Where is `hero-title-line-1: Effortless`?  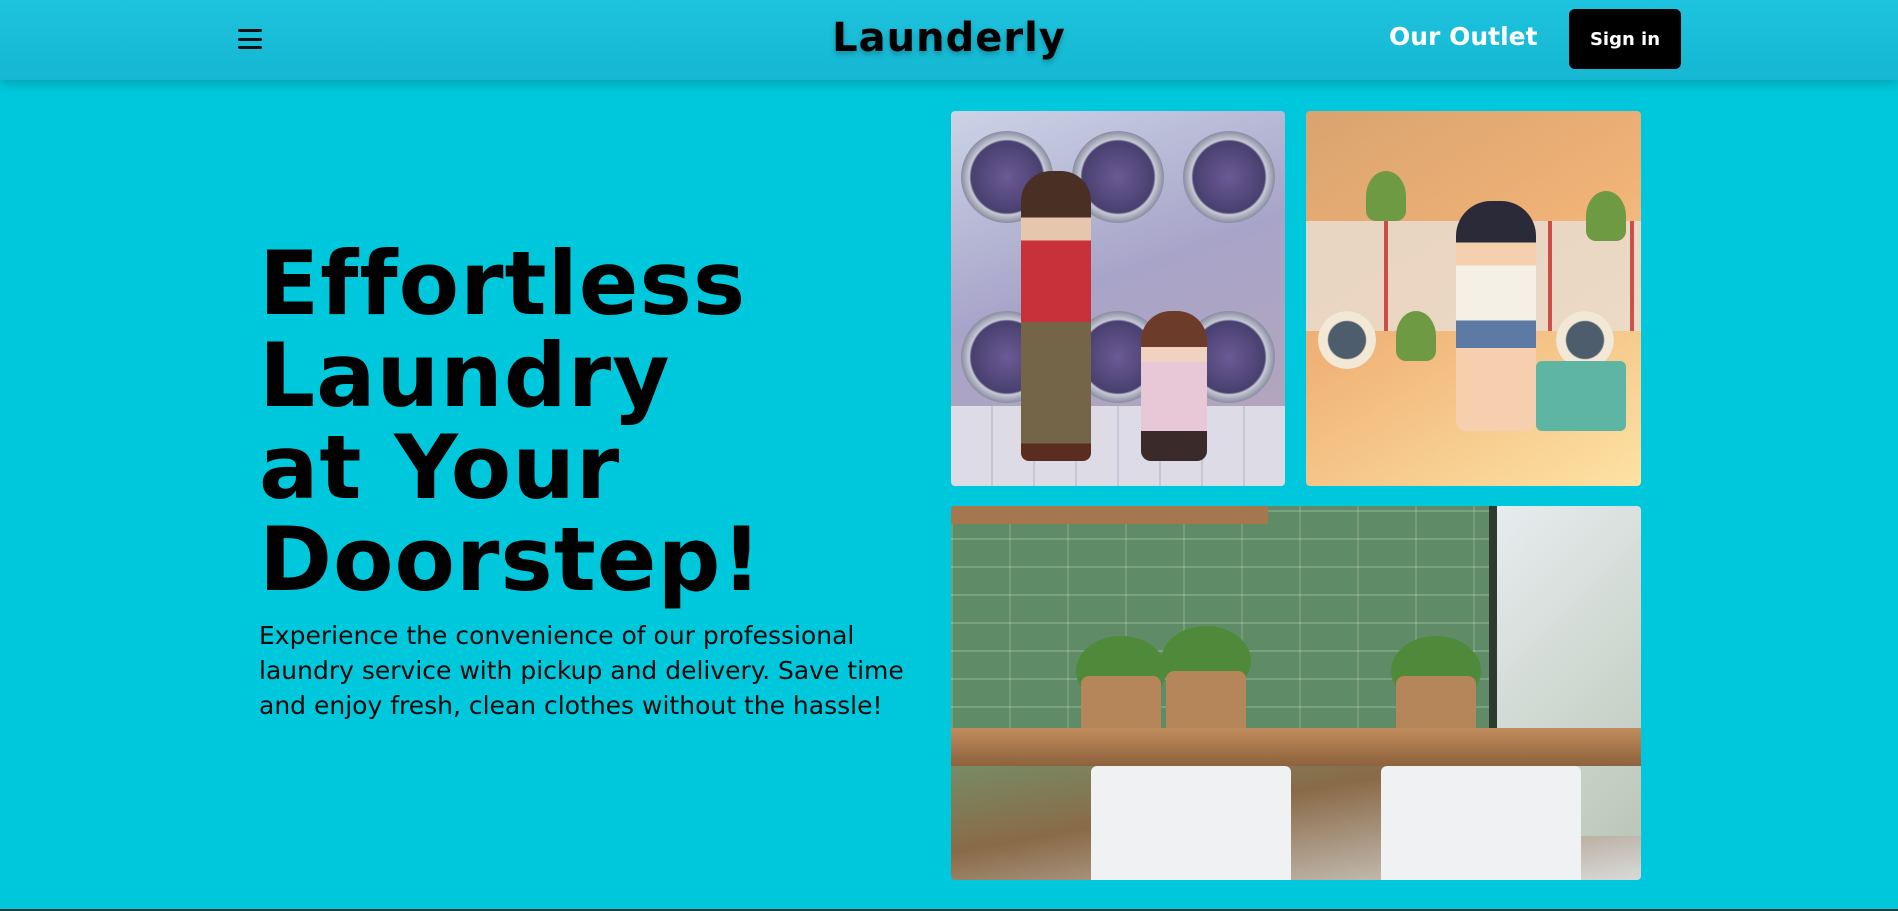
hero-title-line-1: Effortless is located at coordinates (503, 283).